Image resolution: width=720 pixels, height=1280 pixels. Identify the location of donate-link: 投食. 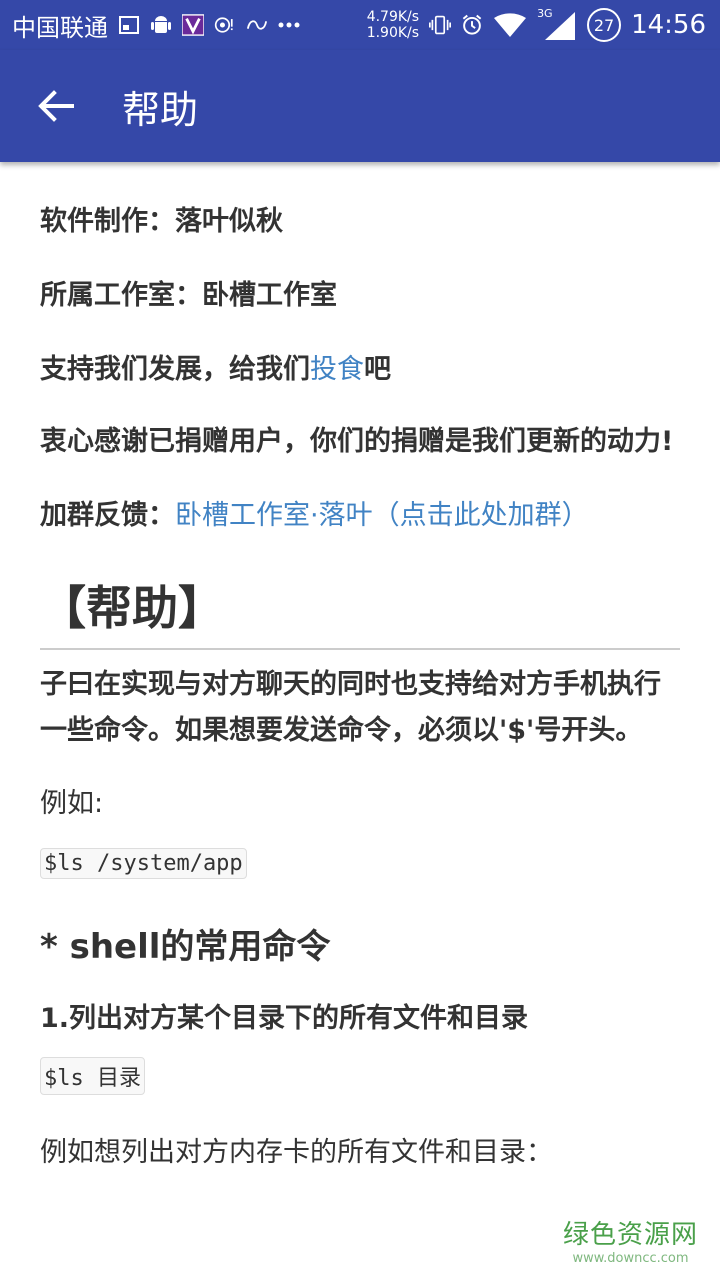
(337, 369).